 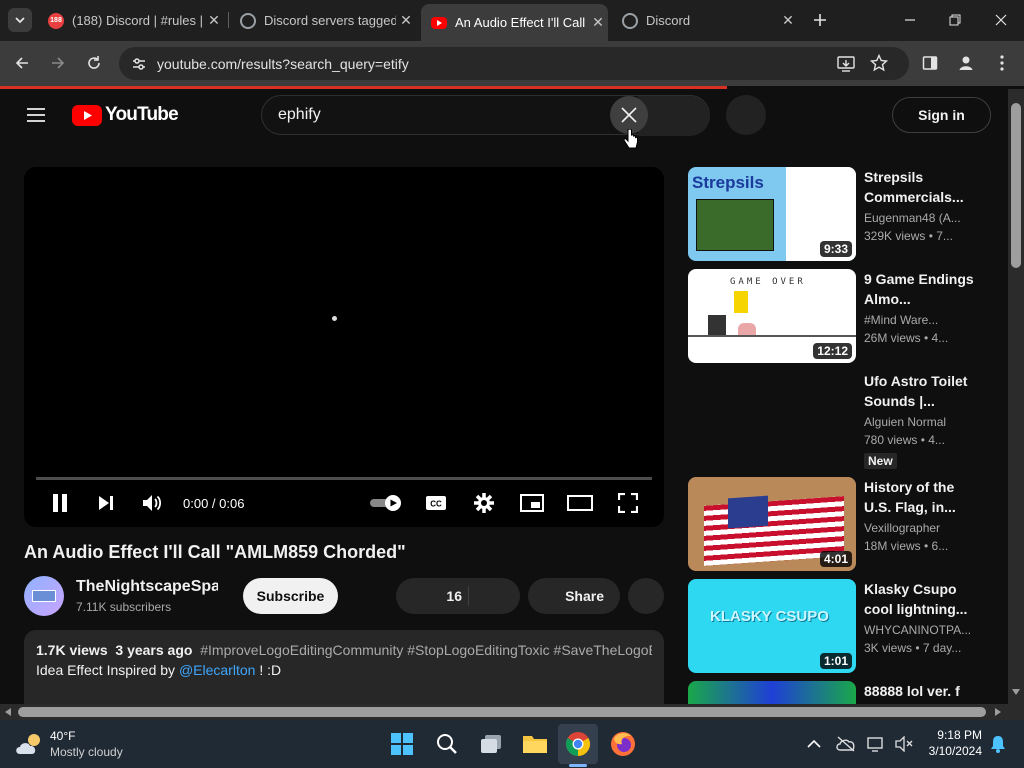 I want to click on tab-search-button, so click(x=20, y=20).